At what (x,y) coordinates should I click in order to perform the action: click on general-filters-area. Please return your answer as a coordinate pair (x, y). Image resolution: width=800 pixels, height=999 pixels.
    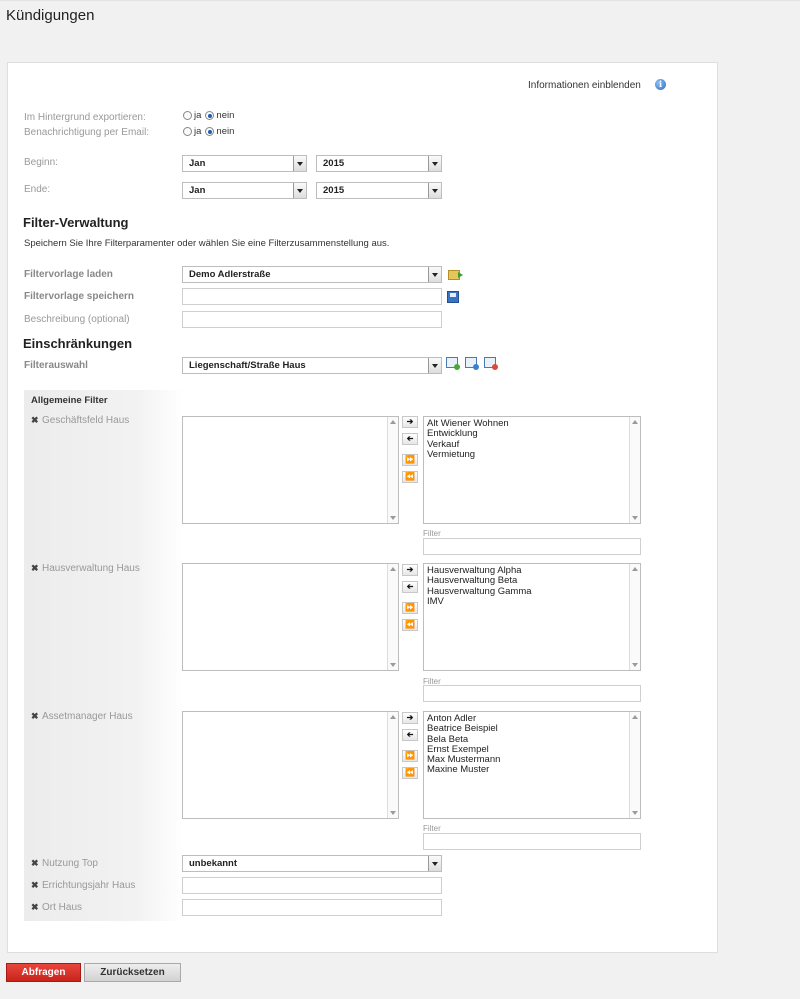
    Looking at the image, I should click on (104, 655).